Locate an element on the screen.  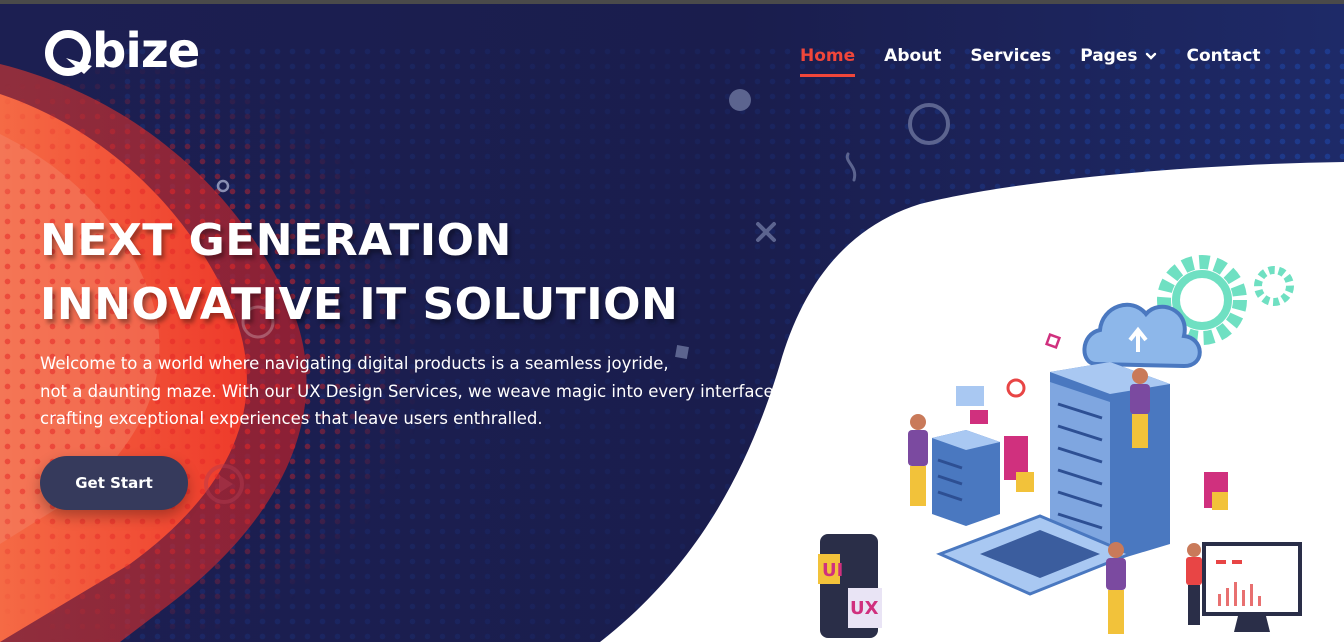
ring-decoration is located at coordinates (929, 126).